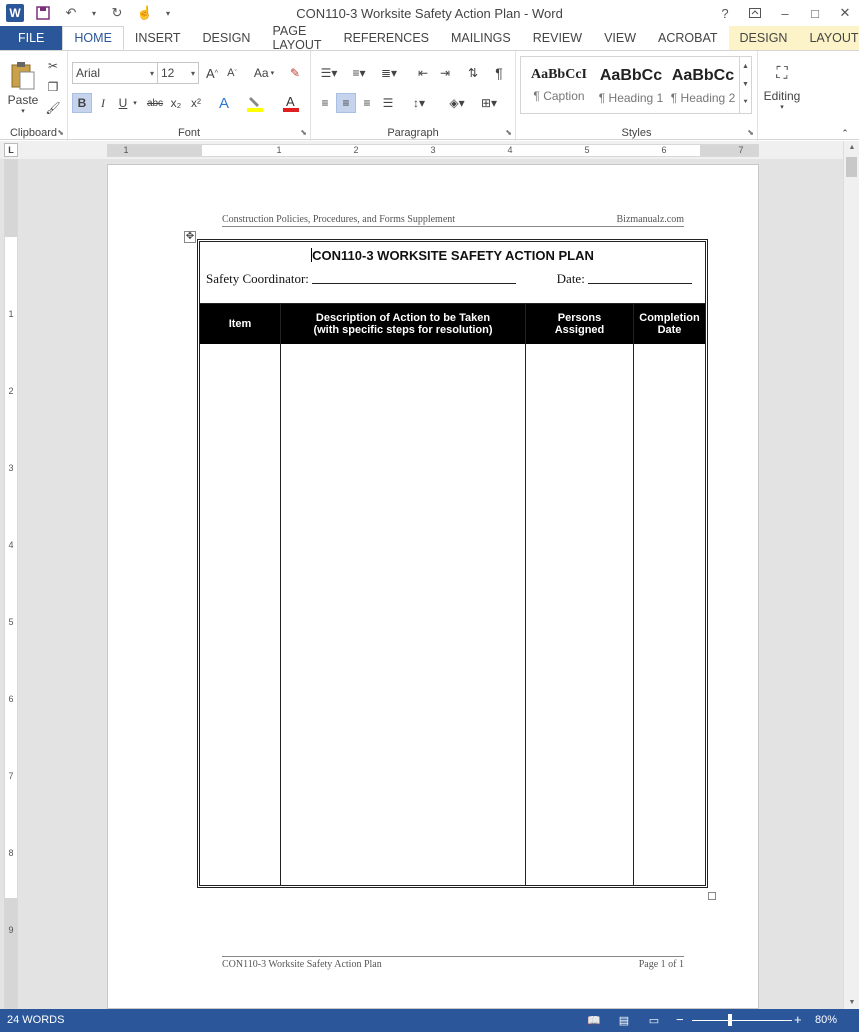  Describe the element at coordinates (123, 103) in the screenshot. I see `underline-button: U` at that location.